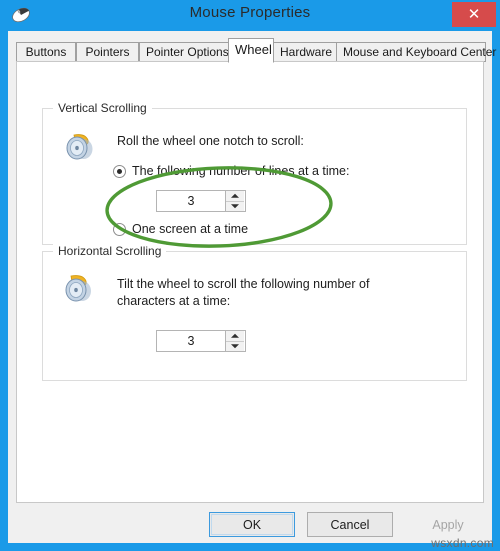 The image size is (500, 551). I want to click on lines-per-notch-decrement-button, so click(235, 205).